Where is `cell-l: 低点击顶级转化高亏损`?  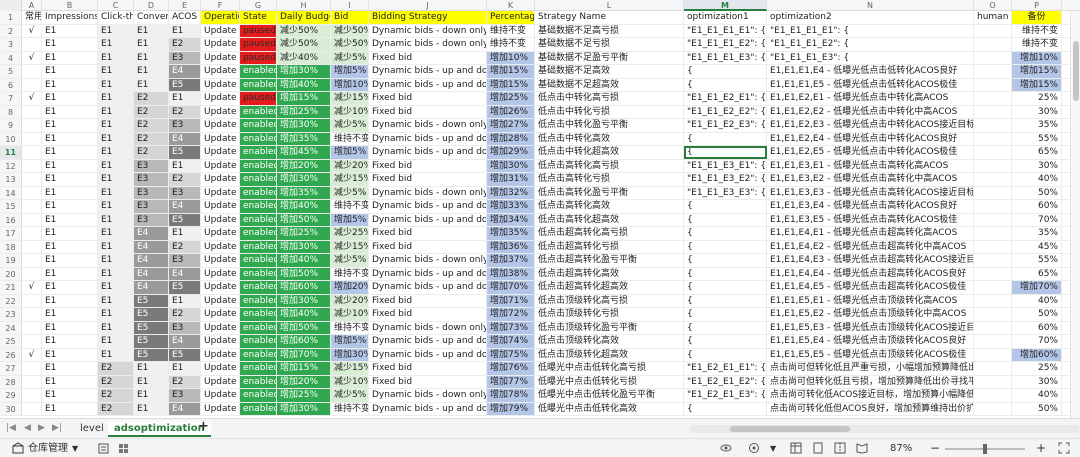
cell-l: 低点击顶级转化高亏损 is located at coordinates (609, 300).